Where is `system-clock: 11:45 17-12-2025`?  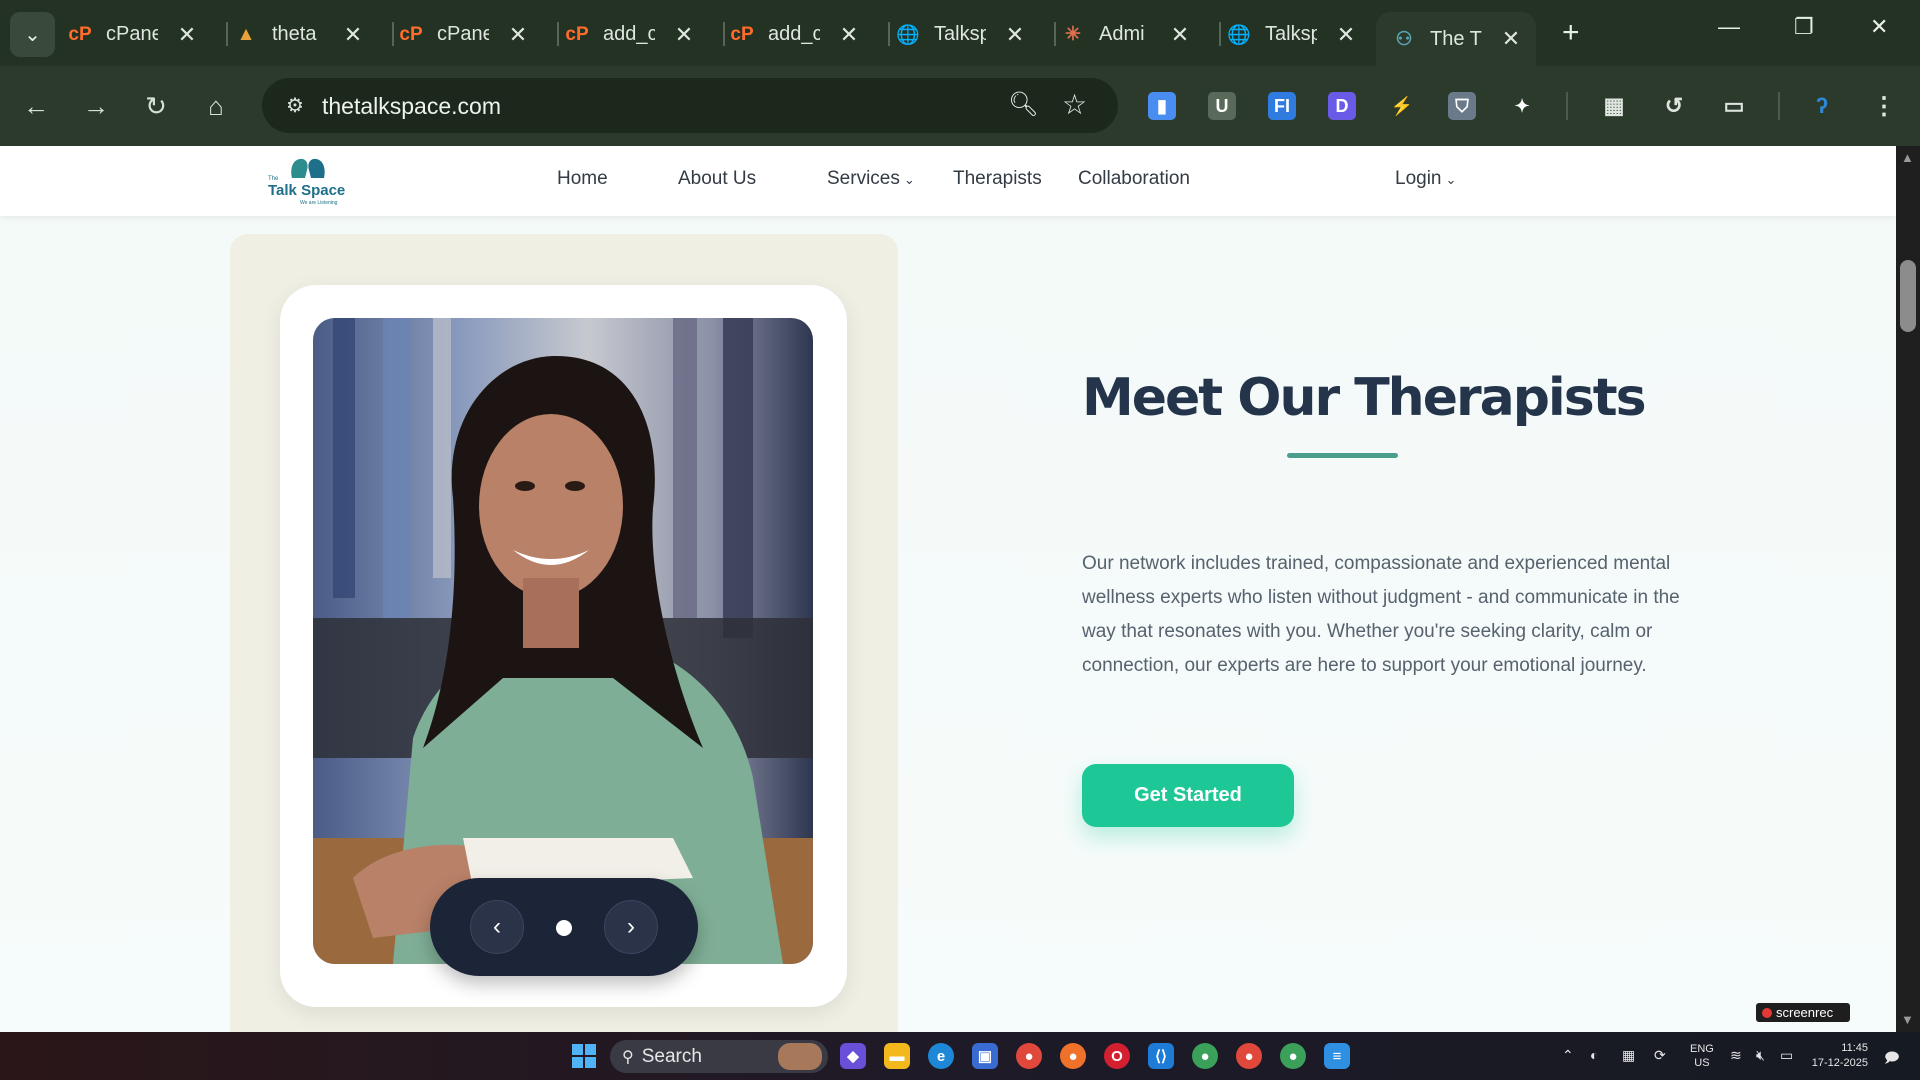
system-clock: 11:45 17-12-2025 is located at coordinates (1838, 1056).